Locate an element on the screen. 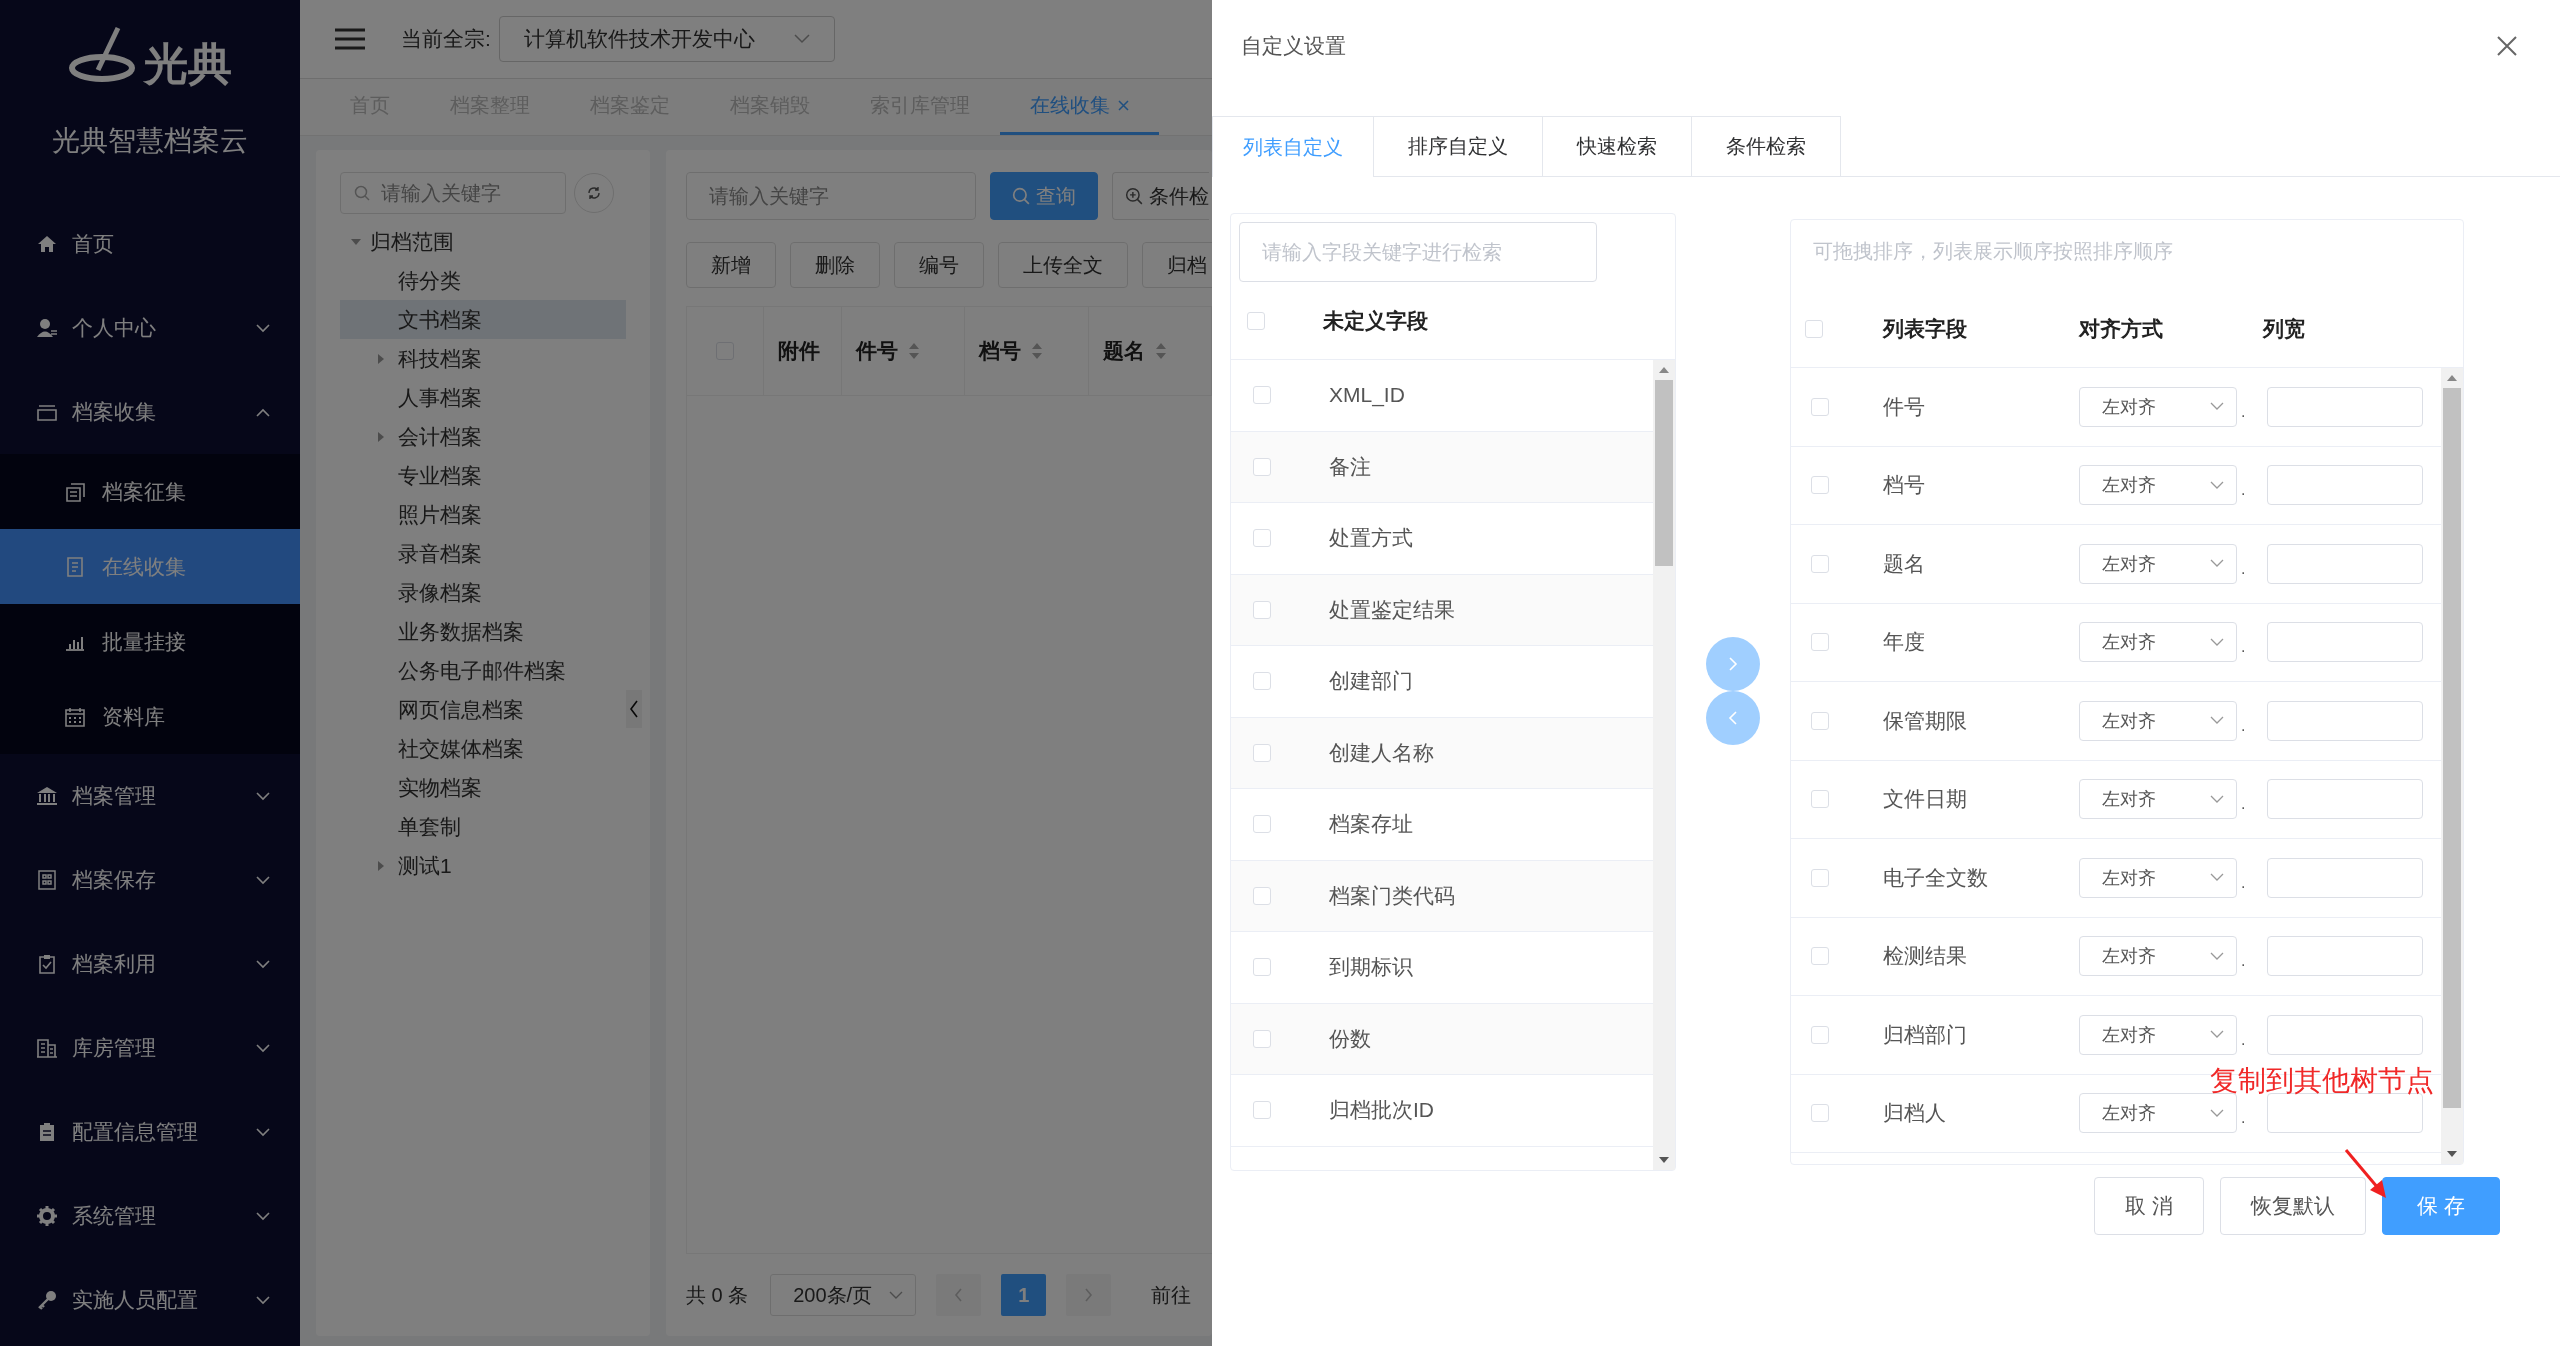  tree-node: 归档范围 is located at coordinates (495, 241).